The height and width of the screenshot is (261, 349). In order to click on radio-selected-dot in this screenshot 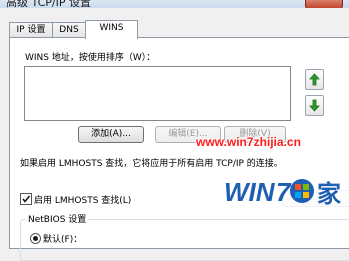, I will do `click(35, 238)`.